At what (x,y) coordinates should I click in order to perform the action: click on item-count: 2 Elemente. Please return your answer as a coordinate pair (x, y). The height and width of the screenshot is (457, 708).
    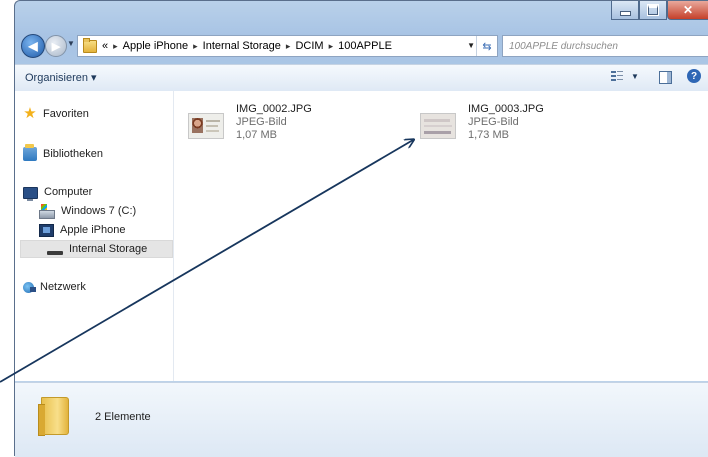
    Looking at the image, I should click on (123, 417).